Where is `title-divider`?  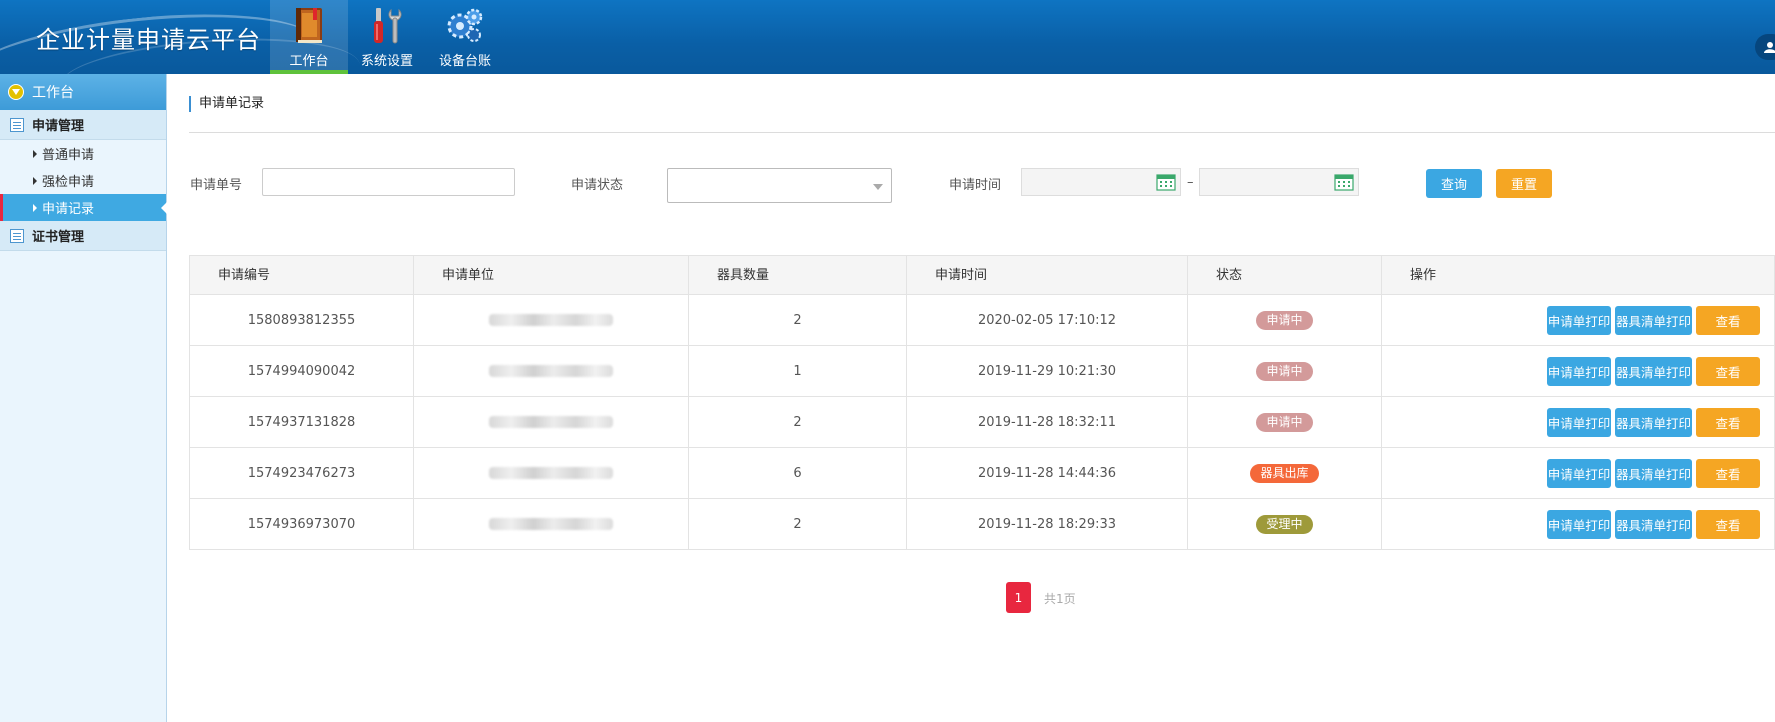 title-divider is located at coordinates (982, 132).